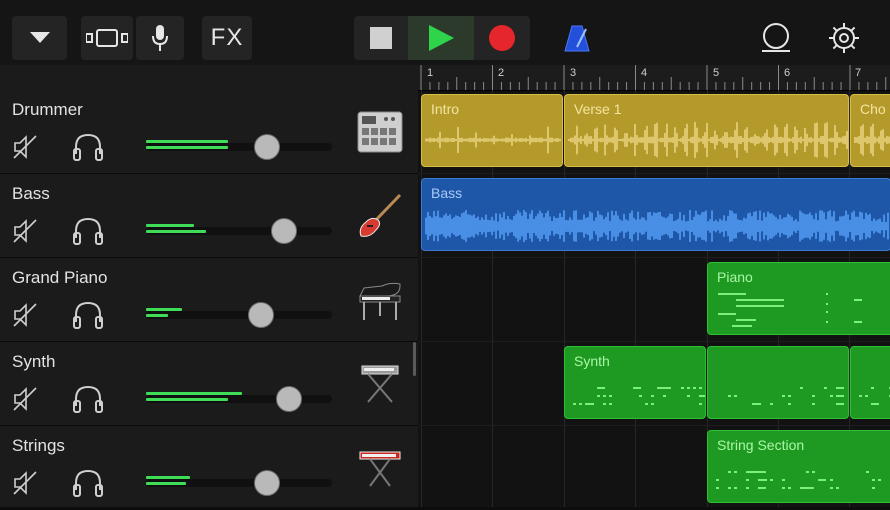  What do you see at coordinates (38, 445) in the screenshot?
I see `track-name: Strings` at bounding box center [38, 445].